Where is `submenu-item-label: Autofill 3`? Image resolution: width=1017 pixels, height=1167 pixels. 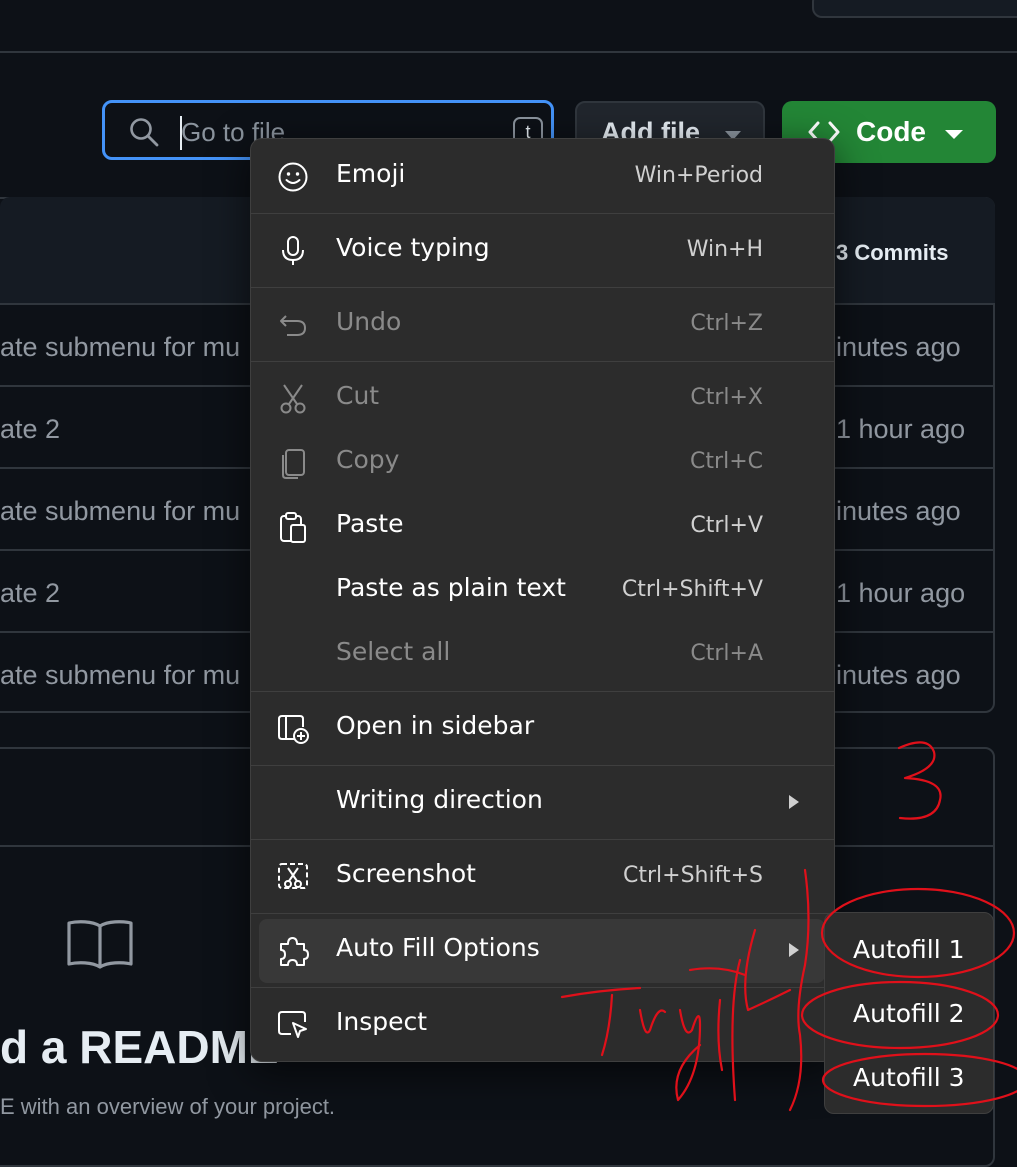 submenu-item-label: Autofill 3 is located at coordinates (909, 1077).